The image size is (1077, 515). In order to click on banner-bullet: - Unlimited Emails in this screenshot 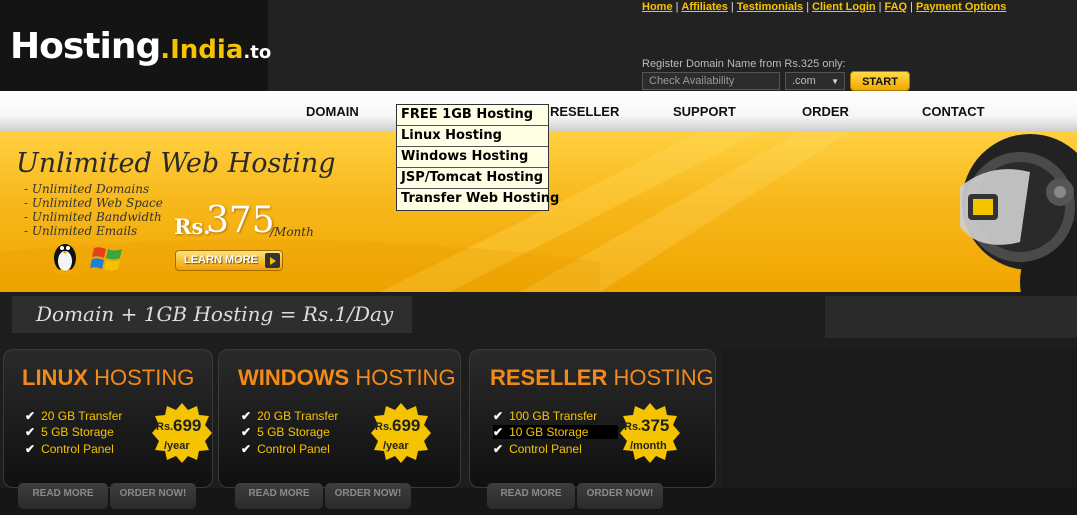, I will do `click(81, 231)`.